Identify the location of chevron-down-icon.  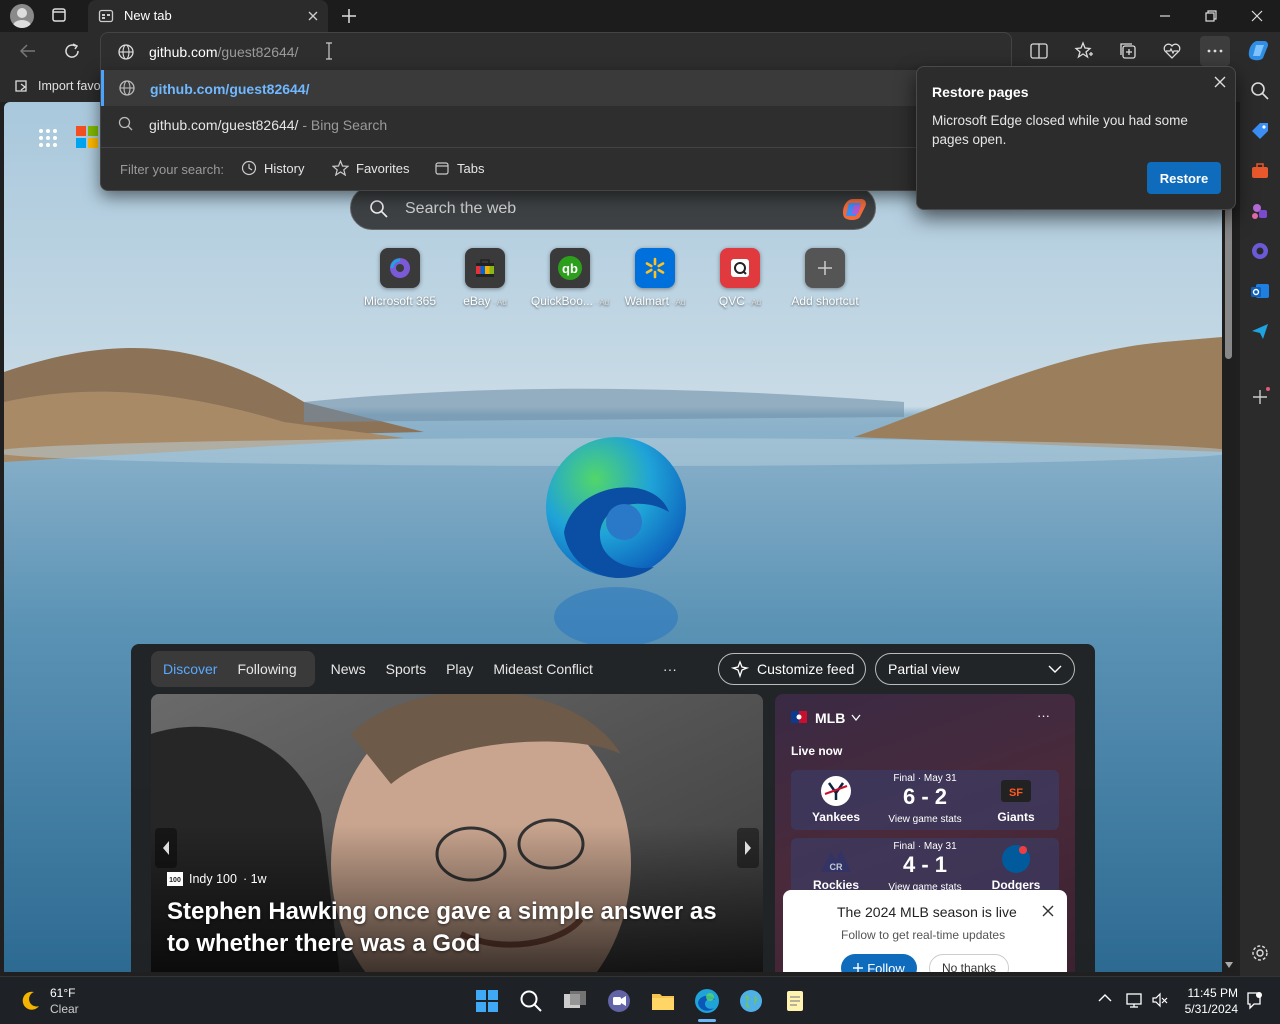
(856, 718).